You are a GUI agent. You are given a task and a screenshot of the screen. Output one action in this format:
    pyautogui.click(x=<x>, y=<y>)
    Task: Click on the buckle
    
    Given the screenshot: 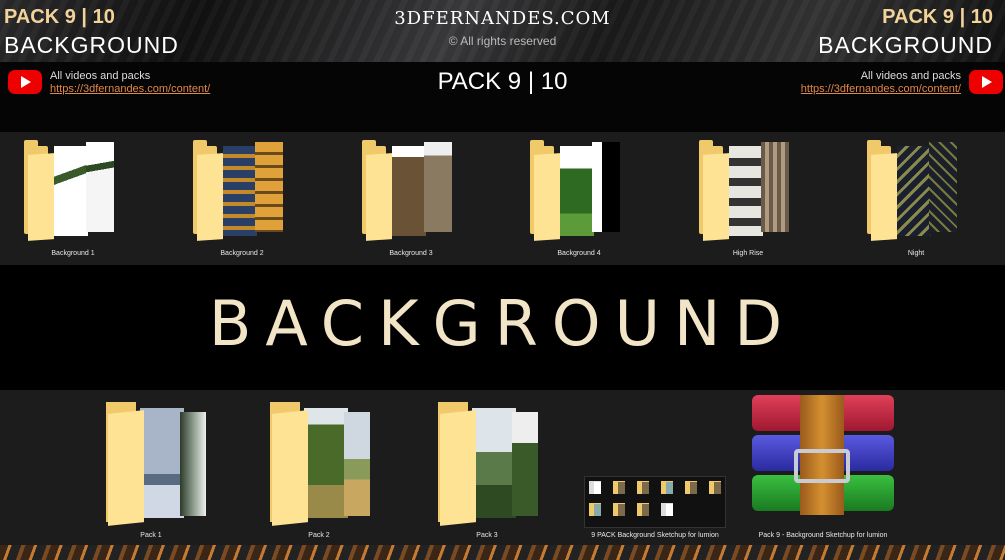 What is the action you would take?
    pyautogui.click(x=822, y=466)
    